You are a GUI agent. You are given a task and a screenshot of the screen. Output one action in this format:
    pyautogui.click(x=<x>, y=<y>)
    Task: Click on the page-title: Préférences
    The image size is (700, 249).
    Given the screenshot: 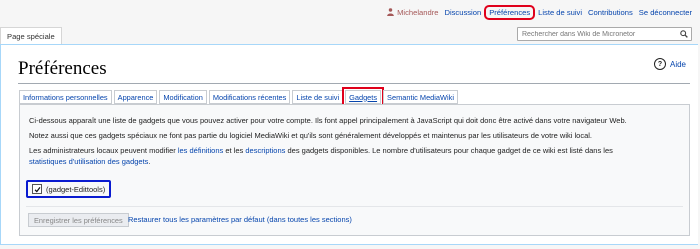 What is the action you would take?
    pyautogui.click(x=62, y=68)
    